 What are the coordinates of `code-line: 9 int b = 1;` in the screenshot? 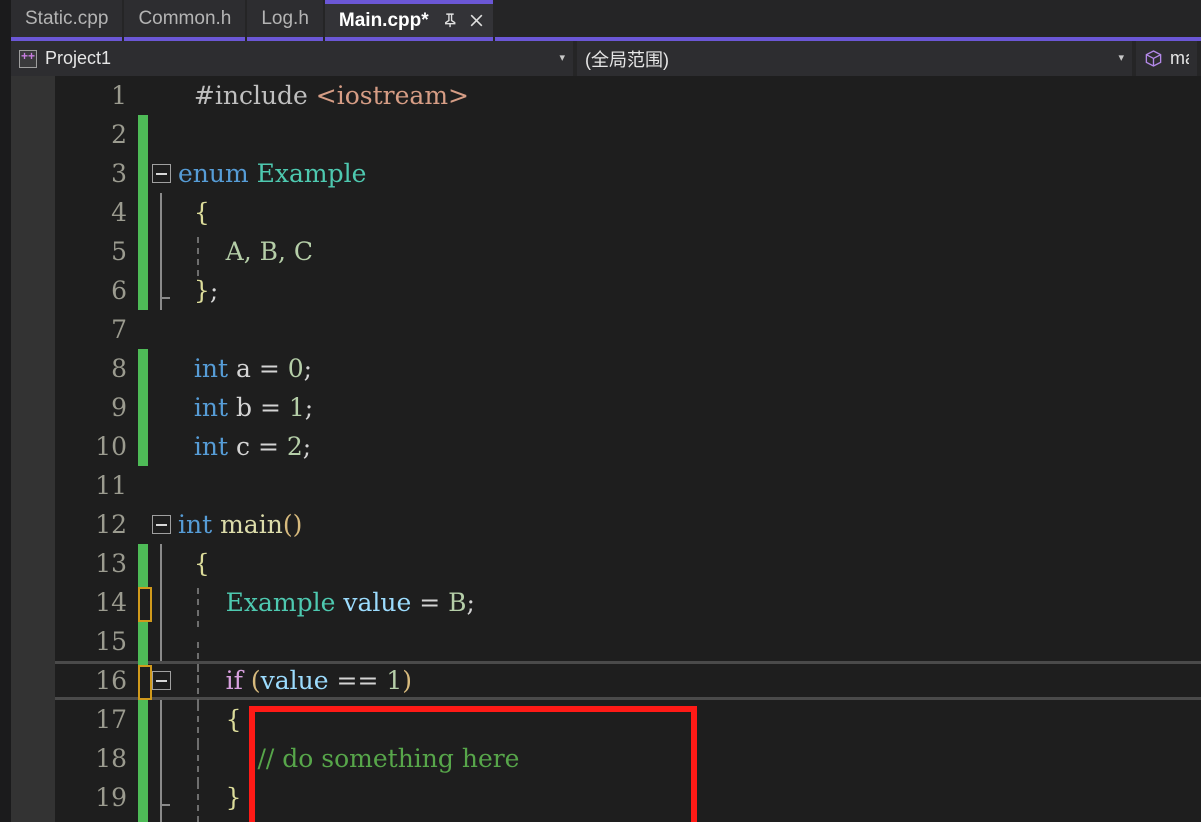 It's located at (628, 407).